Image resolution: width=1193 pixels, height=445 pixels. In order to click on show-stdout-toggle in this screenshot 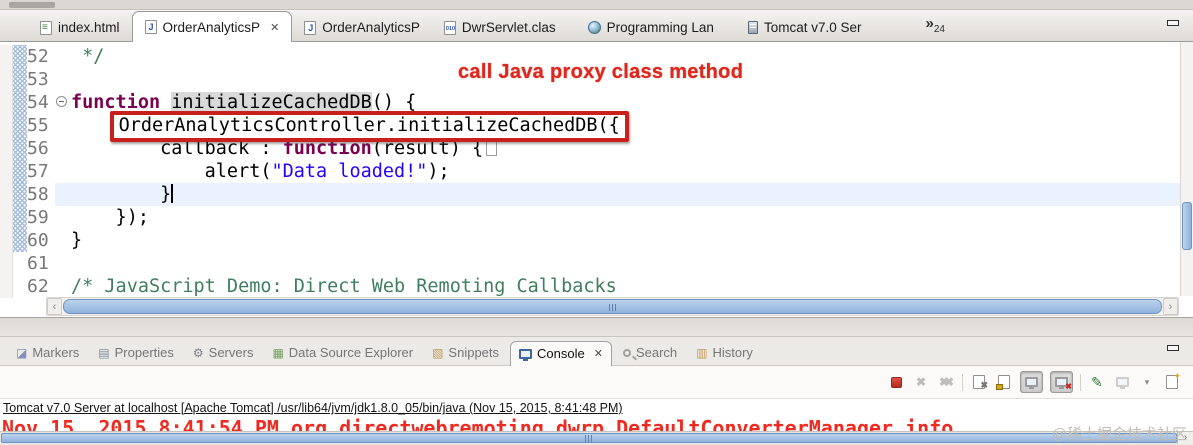, I will do `click(1031, 382)`.